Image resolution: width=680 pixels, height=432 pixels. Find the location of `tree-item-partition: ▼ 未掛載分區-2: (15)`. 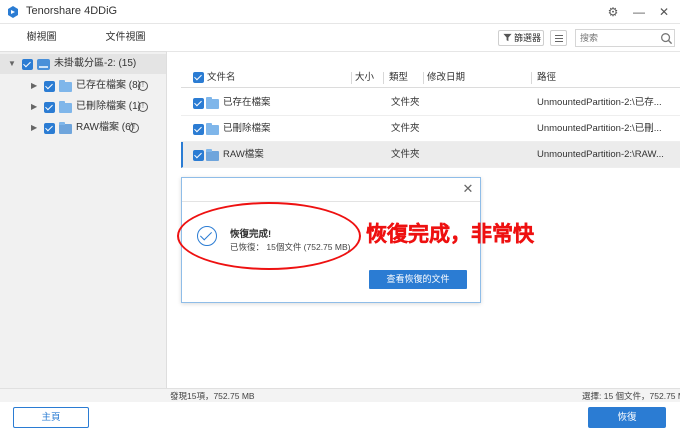

tree-item-partition: ▼ 未掛載分區-2: (15) is located at coordinates (83, 64).